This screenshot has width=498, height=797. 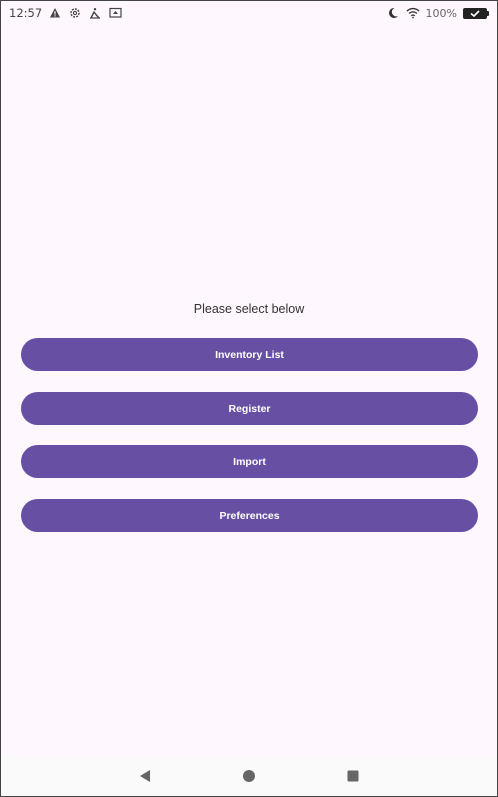 I want to click on settings-gear-icon, so click(x=75, y=13).